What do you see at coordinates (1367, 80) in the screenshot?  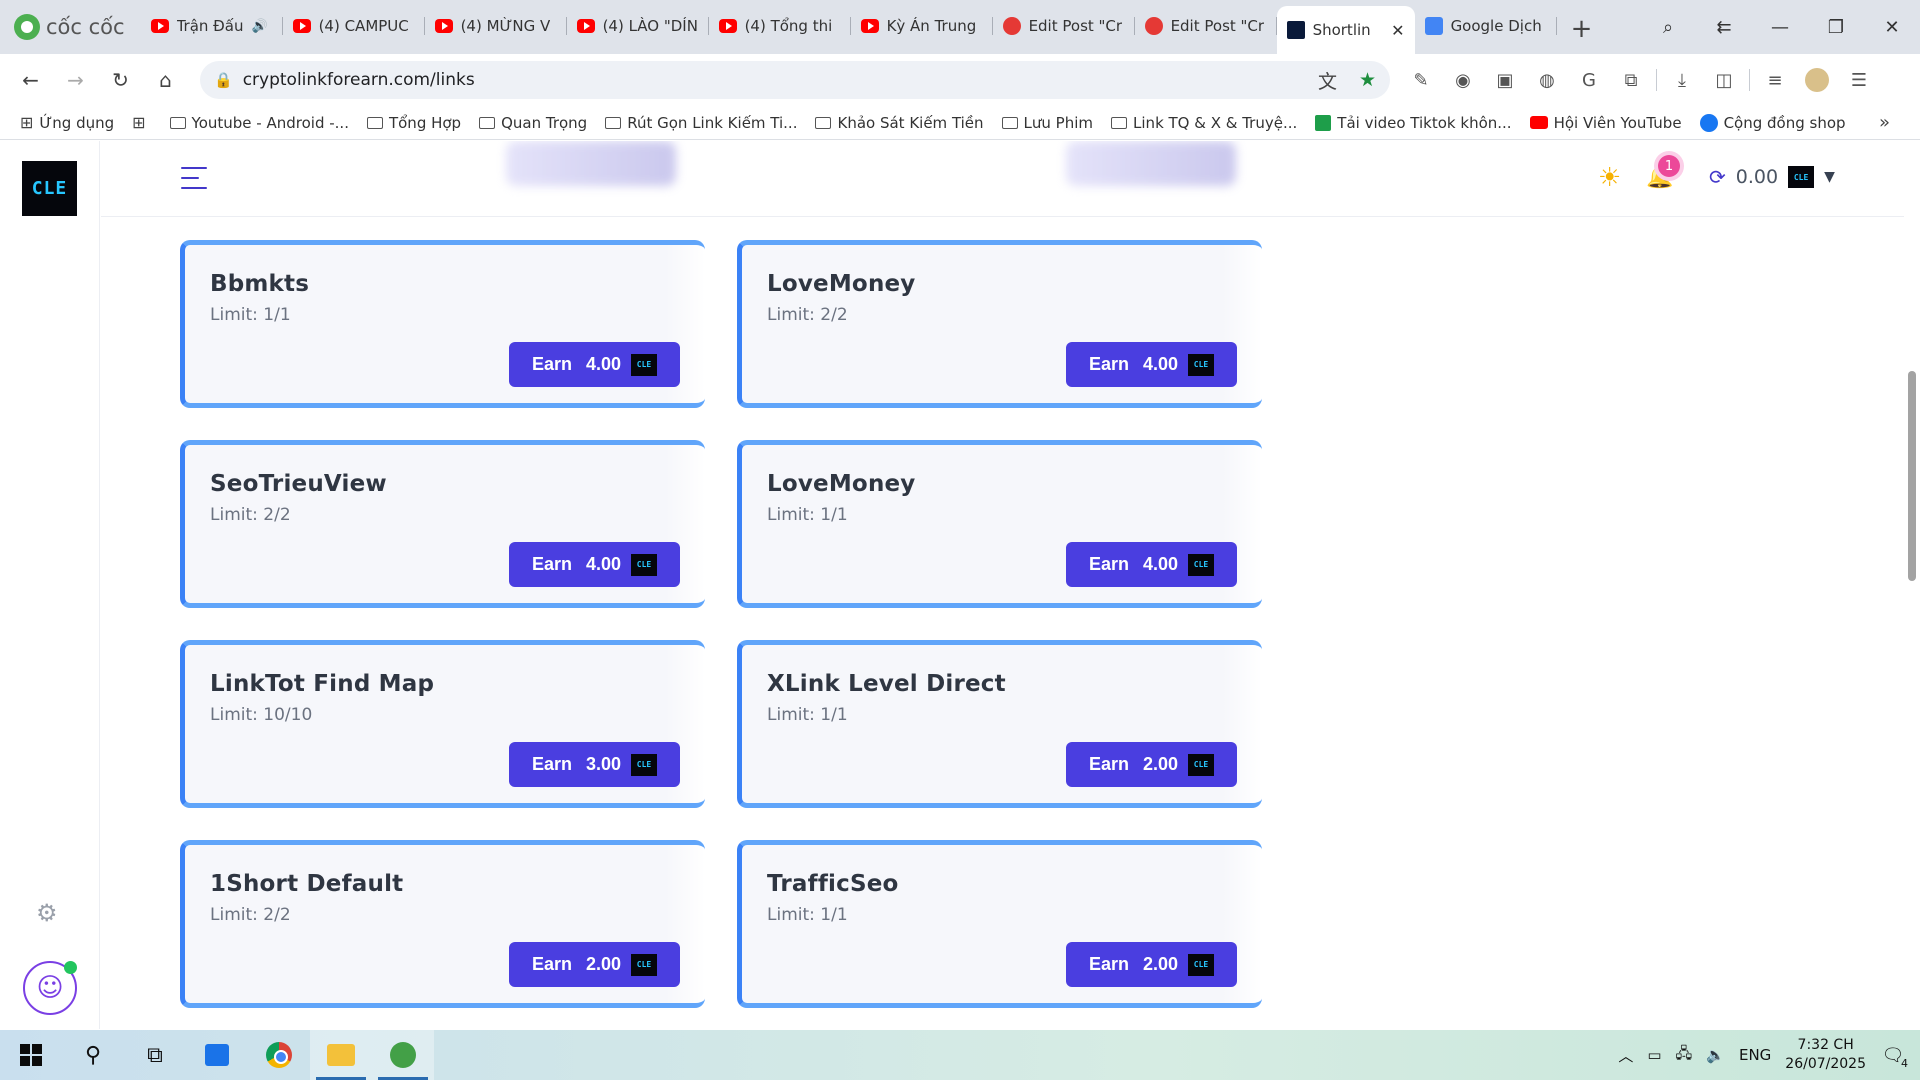 I see `bookmark-star-icon: ★` at bounding box center [1367, 80].